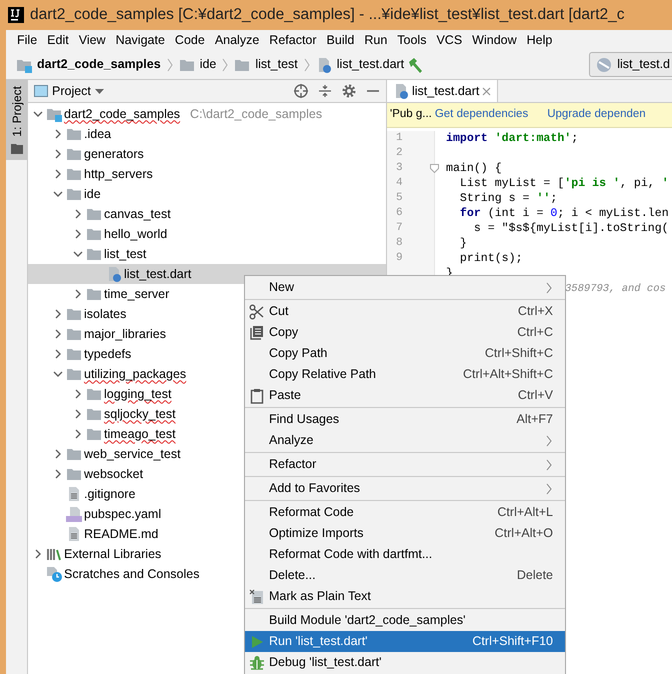 This screenshot has height=674, width=672. I want to click on item-label: http_servers, so click(118, 174).